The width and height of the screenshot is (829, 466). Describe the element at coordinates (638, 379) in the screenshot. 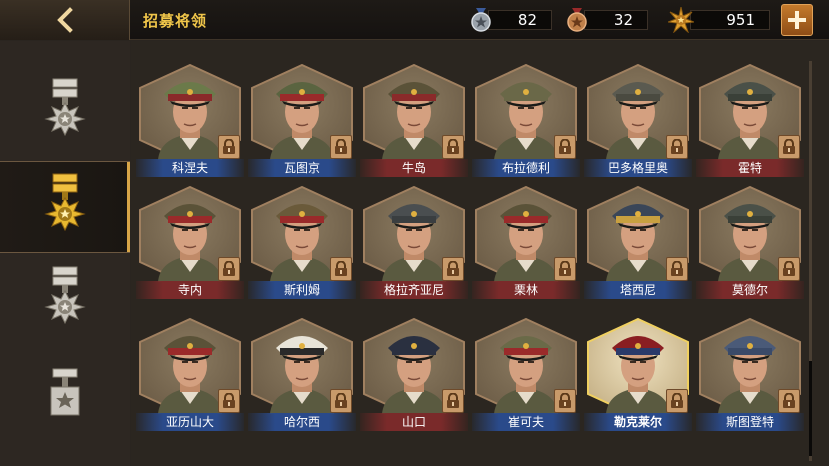

I see `general-card: 勒克莱尔` at that location.